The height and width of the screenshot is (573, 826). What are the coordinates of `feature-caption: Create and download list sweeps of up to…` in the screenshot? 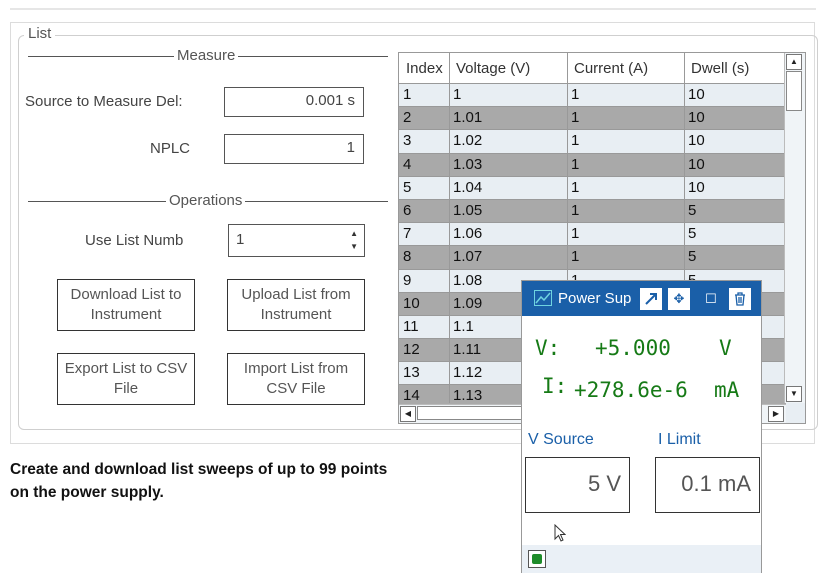 It's located at (199, 481).